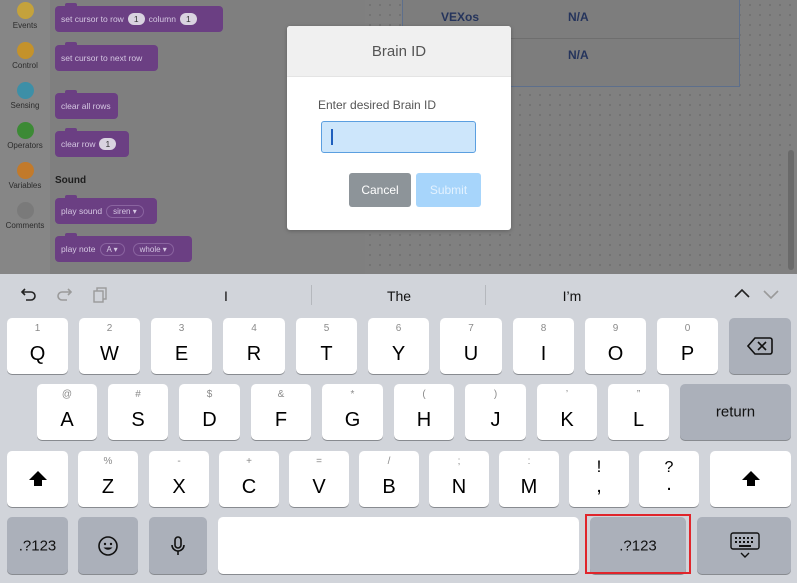 The height and width of the screenshot is (583, 797). Describe the element at coordinates (109, 249) in the screenshot. I see `note-option: A` at that location.